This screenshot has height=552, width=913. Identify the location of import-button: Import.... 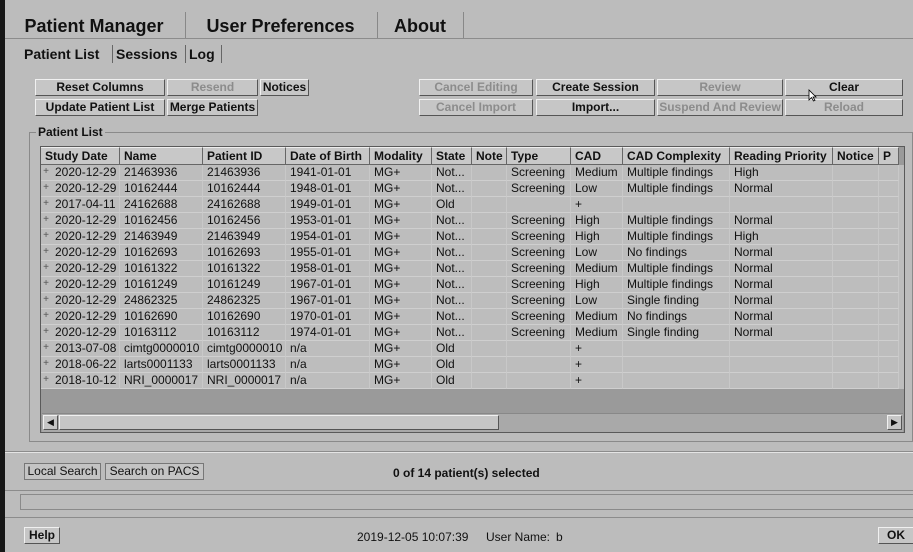
(595, 107).